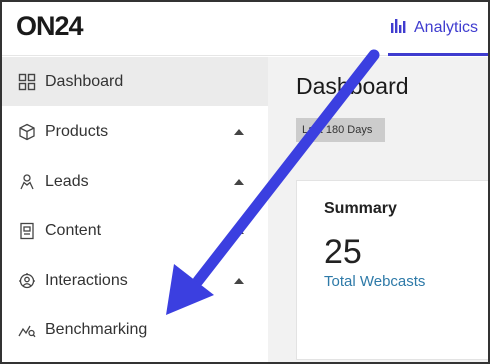  Describe the element at coordinates (86, 280) in the screenshot. I see `sidebar-item-label: Interactions` at that location.